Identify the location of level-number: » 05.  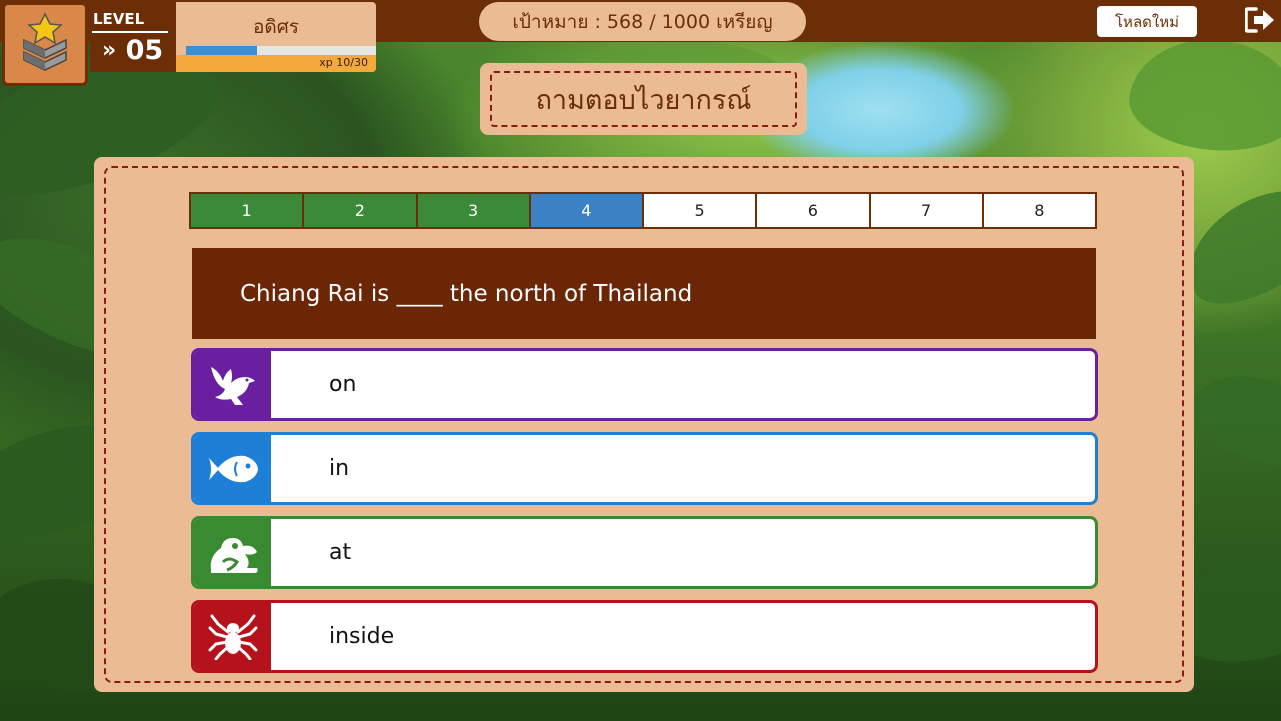
(133, 50).